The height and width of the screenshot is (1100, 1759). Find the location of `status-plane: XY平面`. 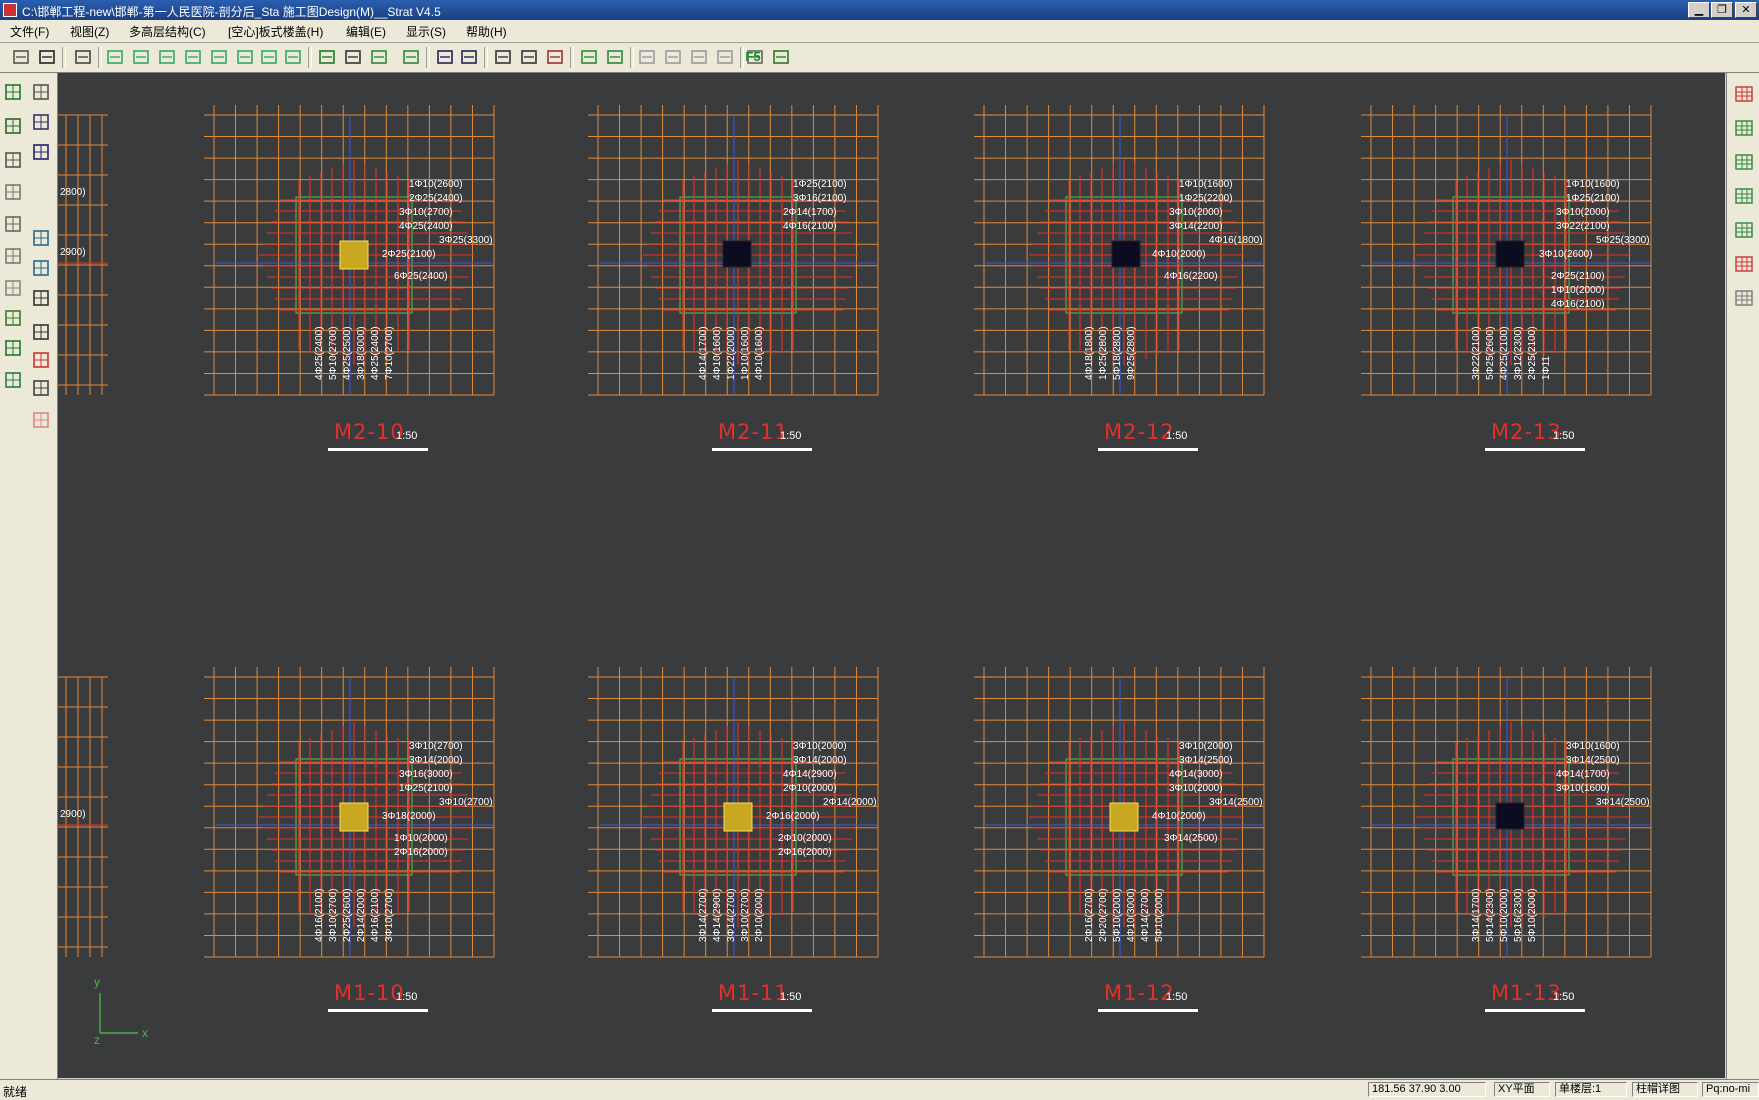

status-plane: XY平面 is located at coordinates (1522, 1089).